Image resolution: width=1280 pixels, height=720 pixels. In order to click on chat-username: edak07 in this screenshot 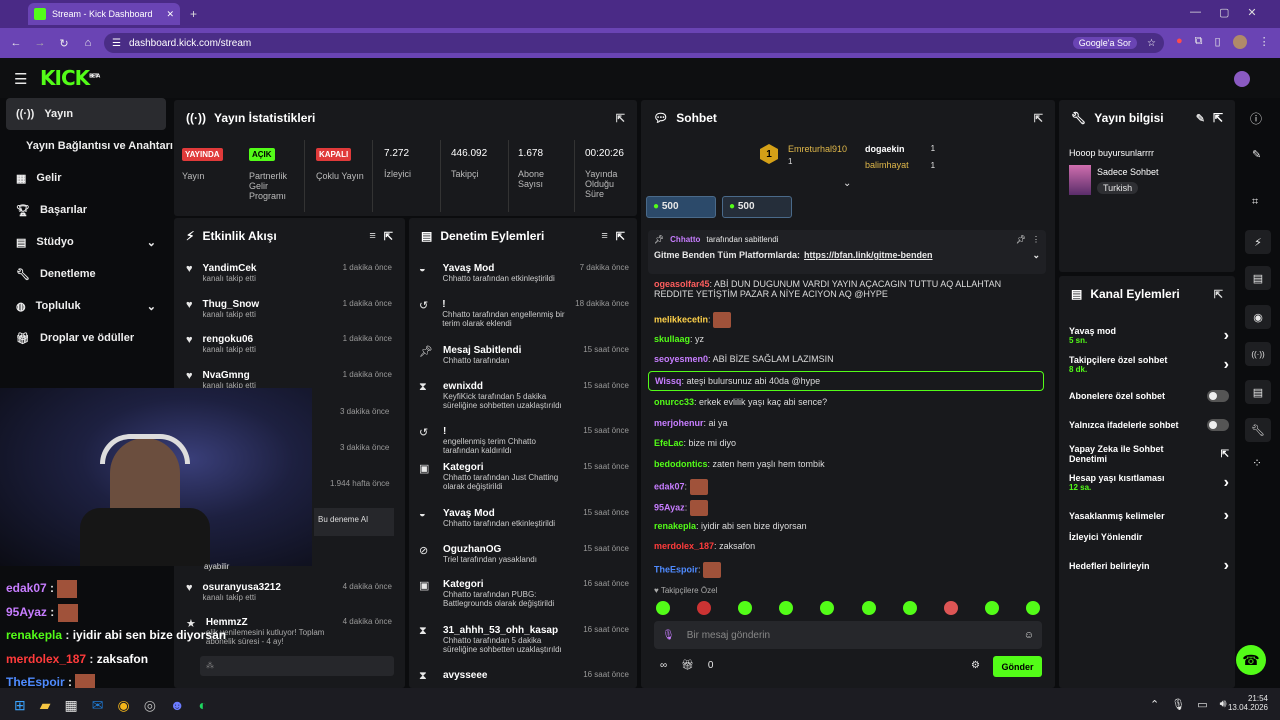, I will do `click(669, 486)`.